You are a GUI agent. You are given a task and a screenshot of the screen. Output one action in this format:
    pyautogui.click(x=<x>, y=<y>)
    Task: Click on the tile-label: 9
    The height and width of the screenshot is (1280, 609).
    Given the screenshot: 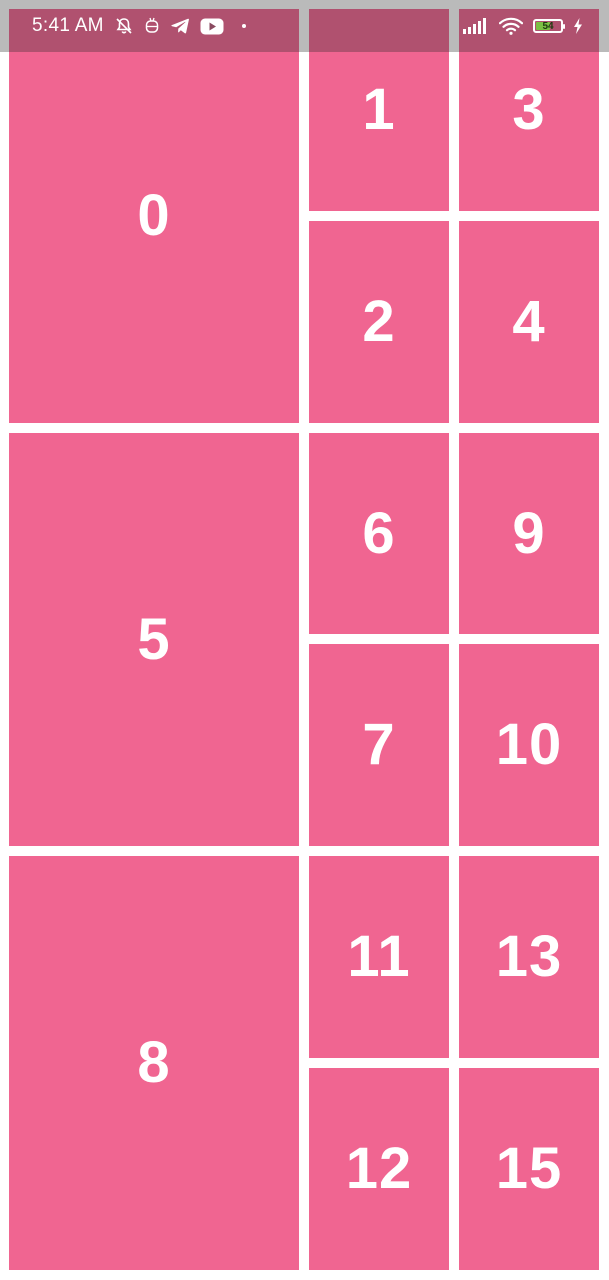 What is the action you would take?
    pyautogui.click(x=529, y=533)
    